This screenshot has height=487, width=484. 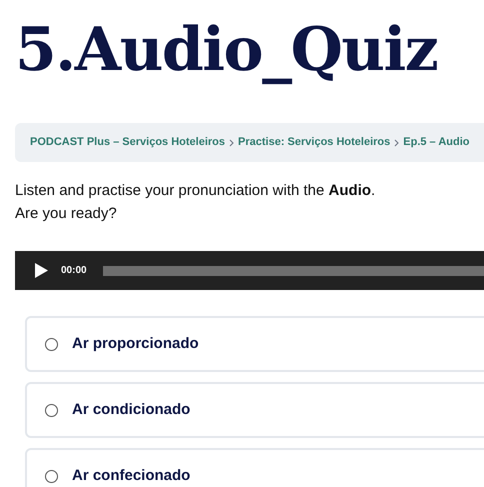 What do you see at coordinates (195, 191) in the screenshot?
I see `intro-text: Listen and practise your pronunciation with the Audio.` at bounding box center [195, 191].